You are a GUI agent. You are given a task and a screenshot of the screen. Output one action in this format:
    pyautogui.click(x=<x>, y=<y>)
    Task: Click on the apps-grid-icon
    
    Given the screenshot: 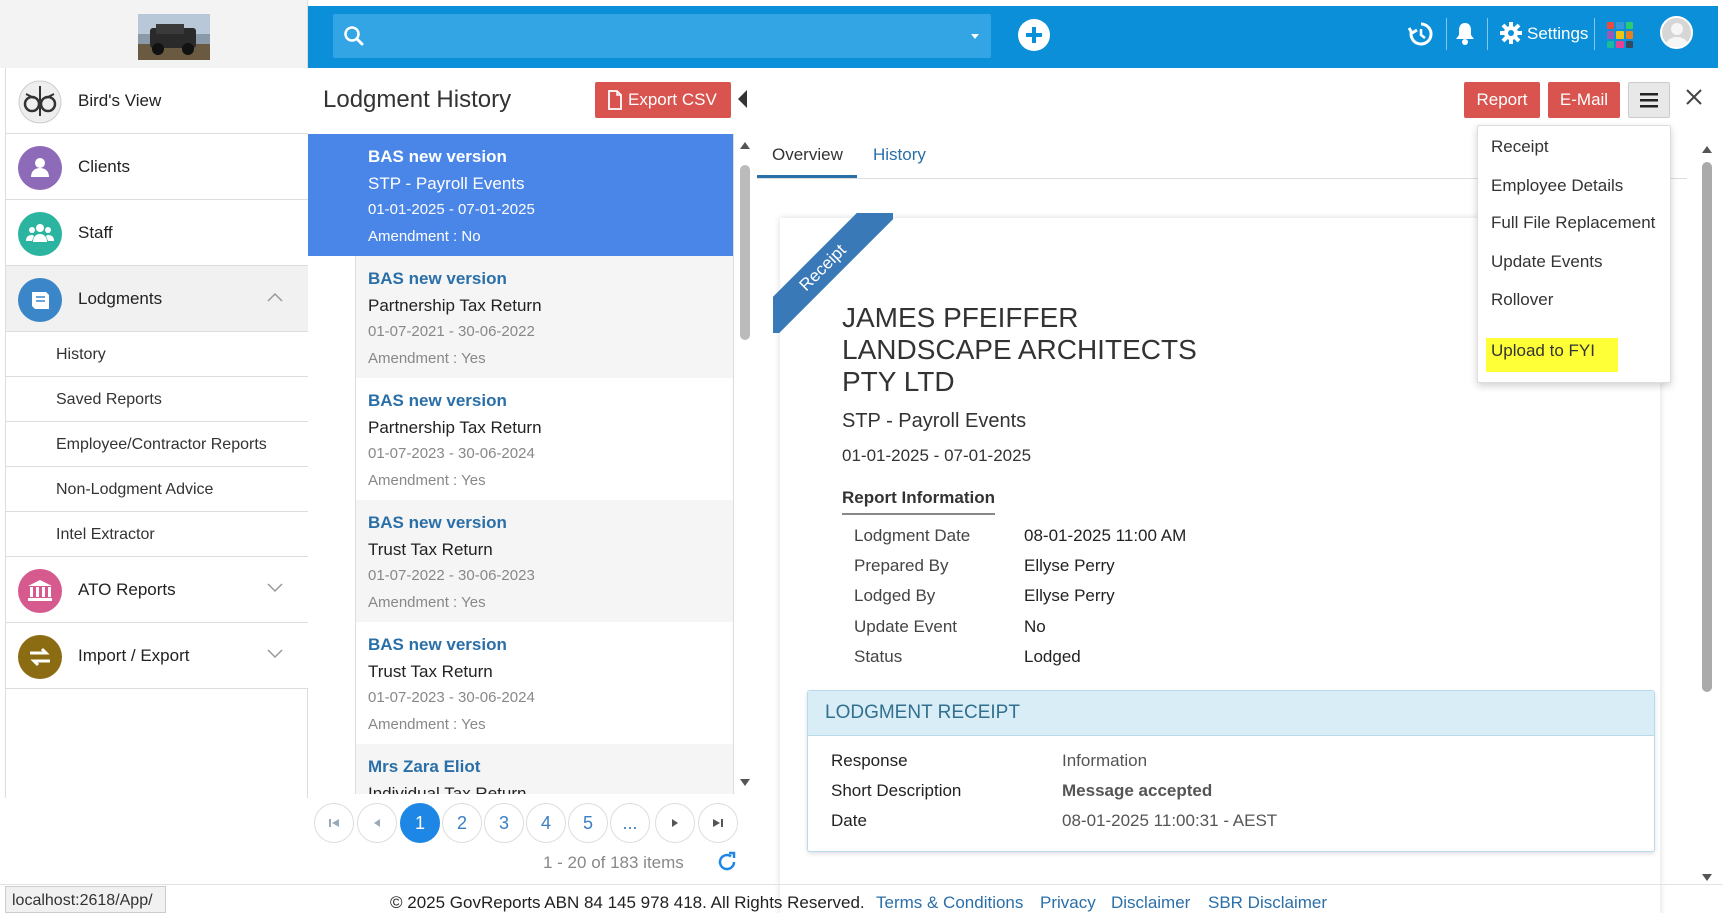 What is the action you would take?
    pyautogui.click(x=1620, y=35)
    